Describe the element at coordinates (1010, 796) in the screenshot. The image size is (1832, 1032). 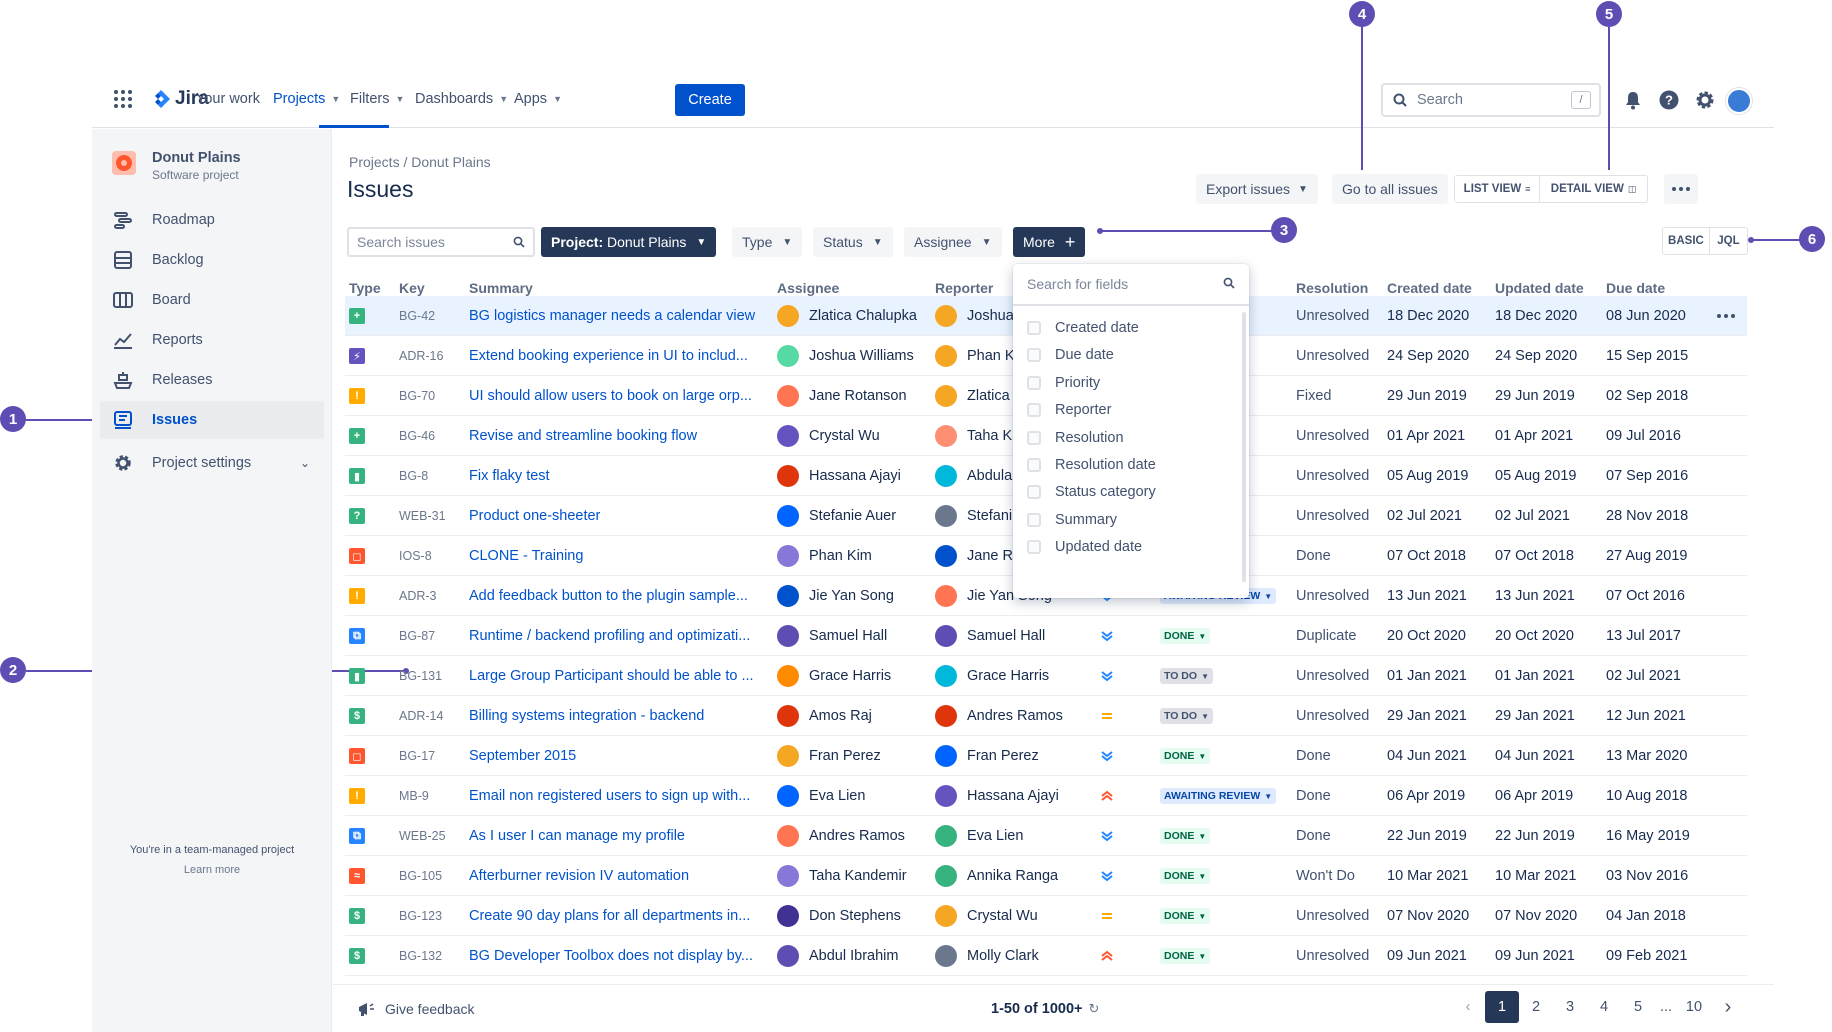
I see `reporter-cell: Hassana Ajayi` at that location.